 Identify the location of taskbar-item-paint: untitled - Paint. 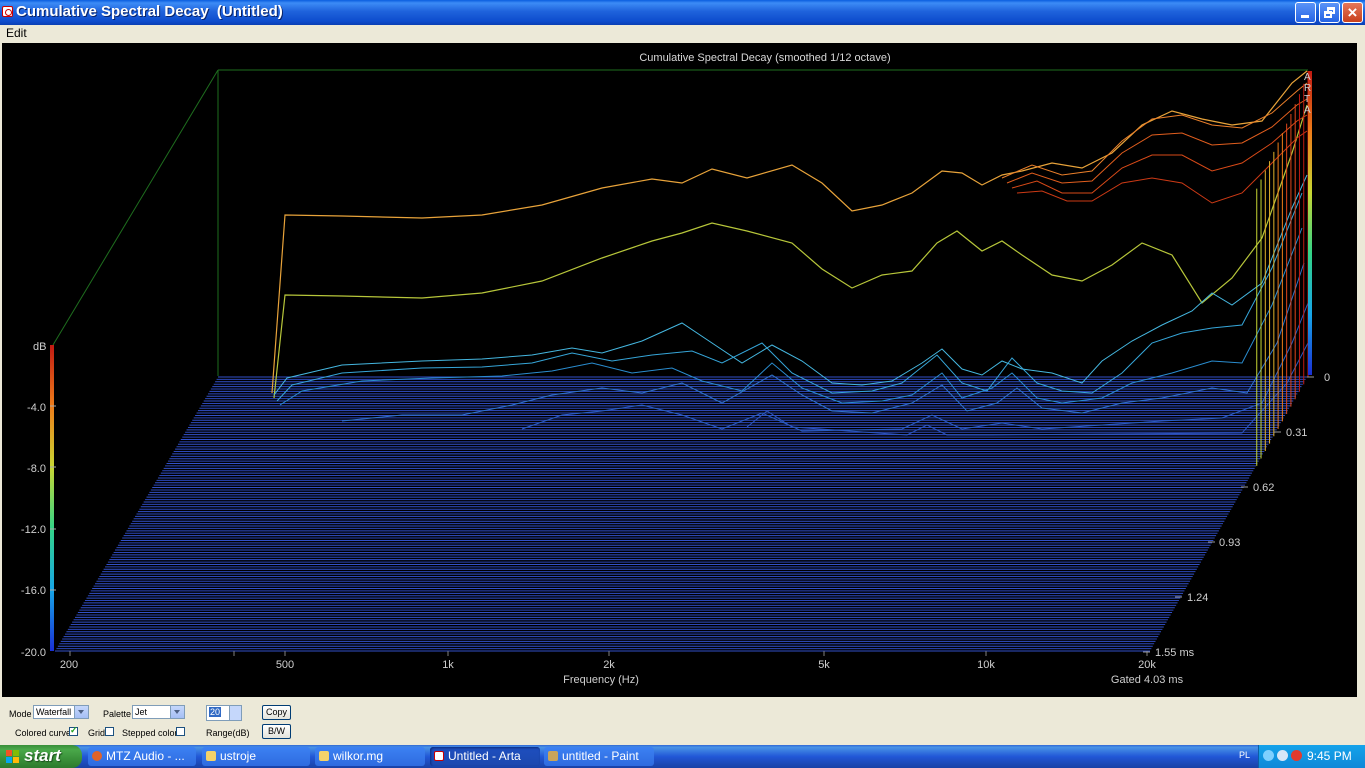
(599, 756).